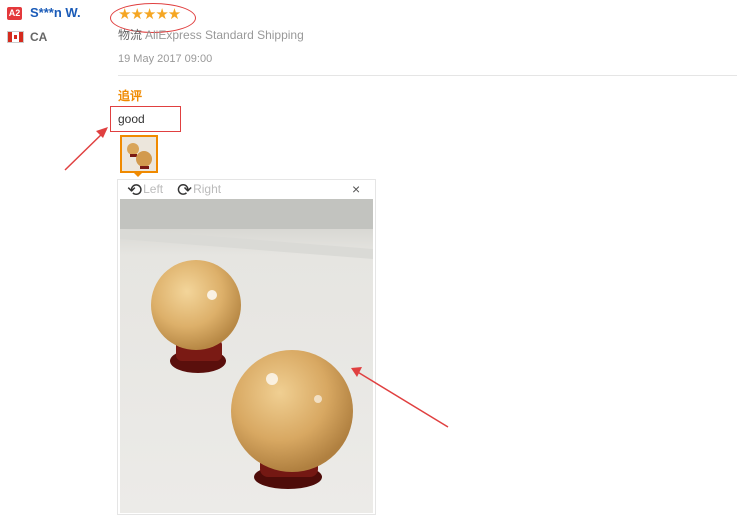 The height and width of the screenshot is (515, 737). What do you see at coordinates (165, 59) in the screenshot?
I see `review-date: 19 May 2017 09:00` at bounding box center [165, 59].